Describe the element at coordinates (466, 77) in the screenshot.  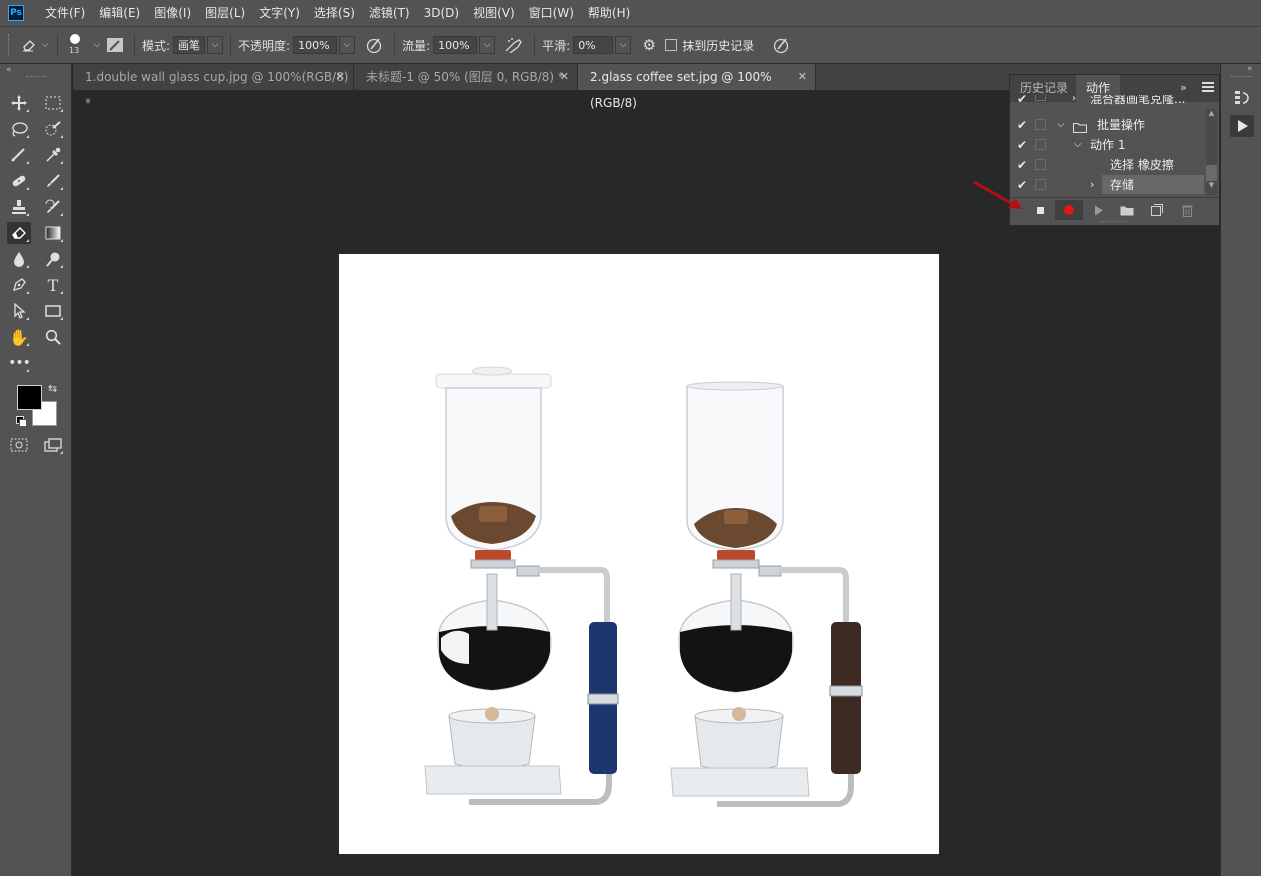
I see `tab-untitled-1: 未标题-1 @ 50% (图层 0, RGB/8) * ✕` at that location.